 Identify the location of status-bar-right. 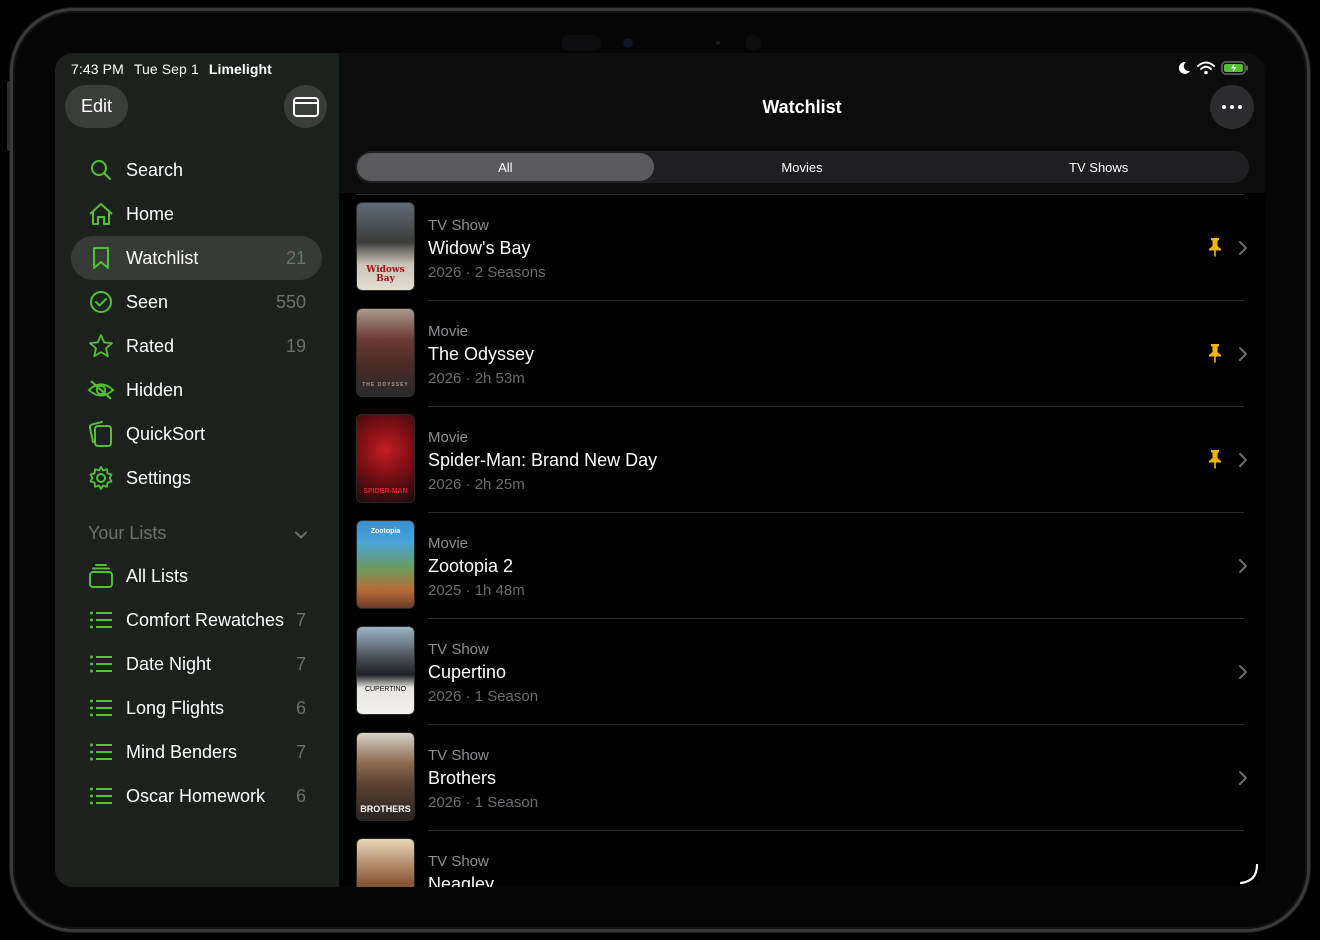
(1213, 70).